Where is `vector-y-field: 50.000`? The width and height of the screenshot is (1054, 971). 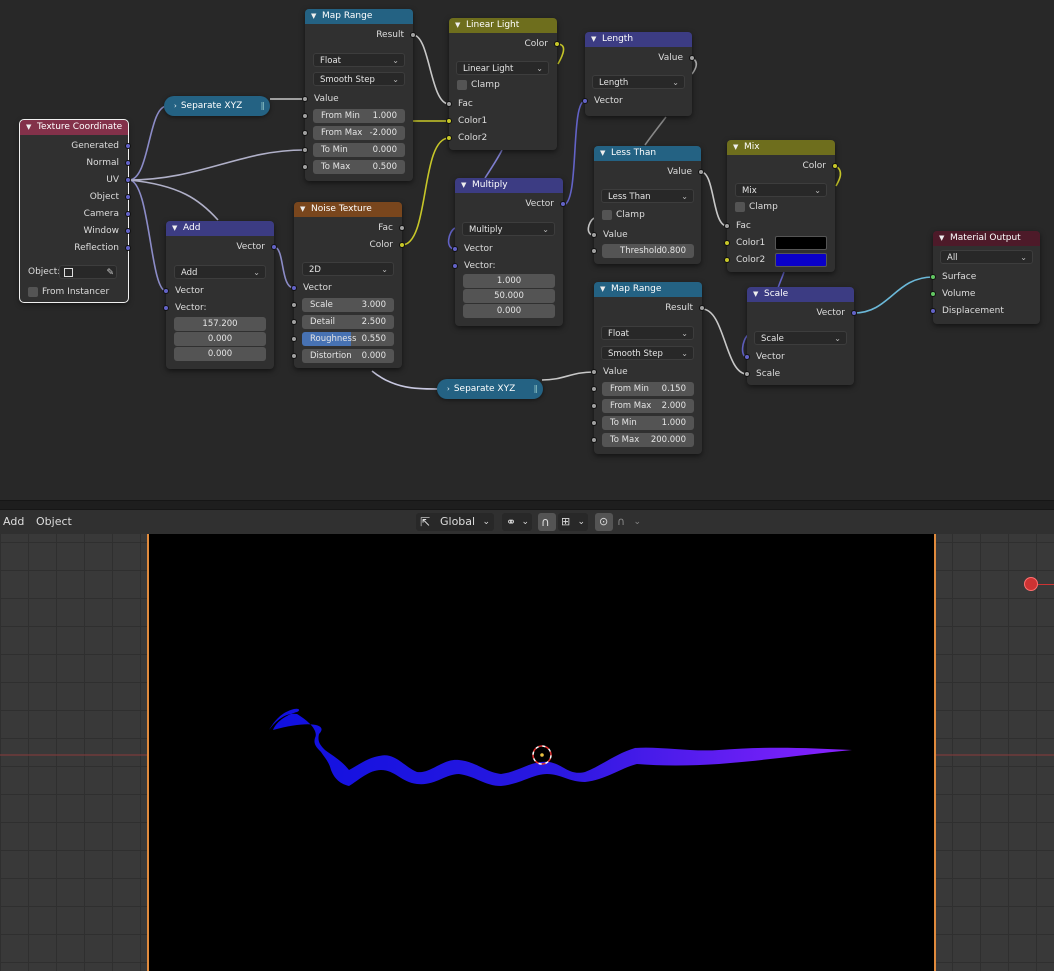 vector-y-field: 50.000 is located at coordinates (509, 296).